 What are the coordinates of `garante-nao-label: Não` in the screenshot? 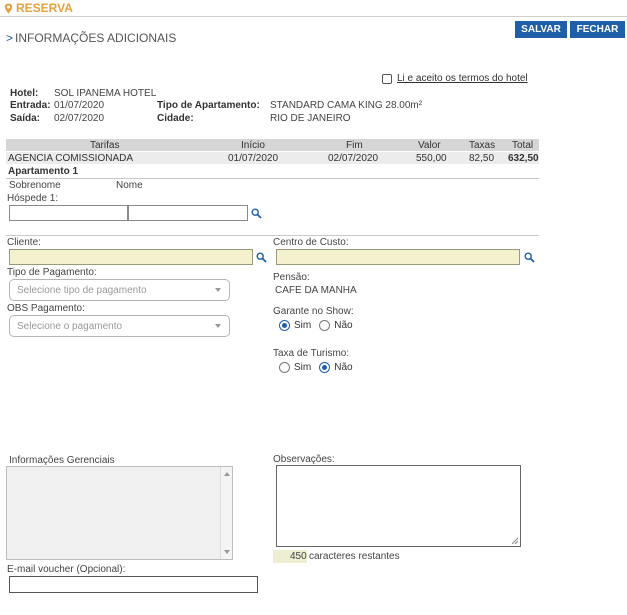 It's located at (343, 325).